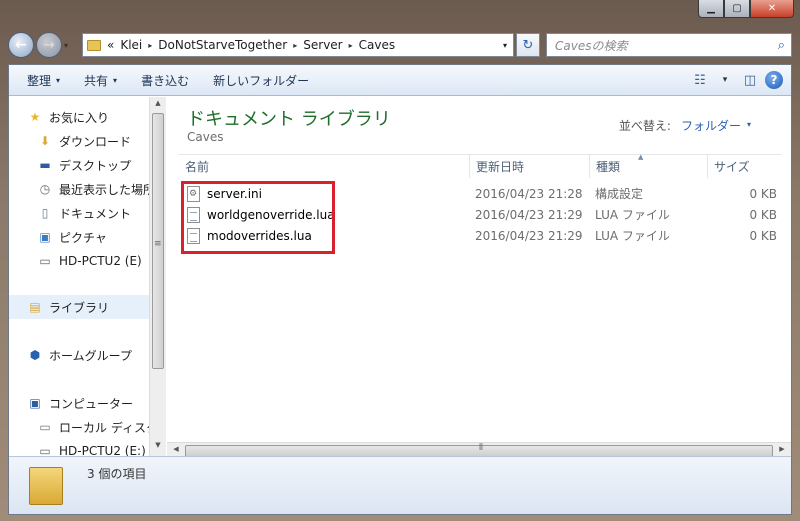 This screenshot has height=521, width=800. What do you see at coordinates (632, 215) in the screenshot?
I see `file-type: LUA ファイル` at bounding box center [632, 215].